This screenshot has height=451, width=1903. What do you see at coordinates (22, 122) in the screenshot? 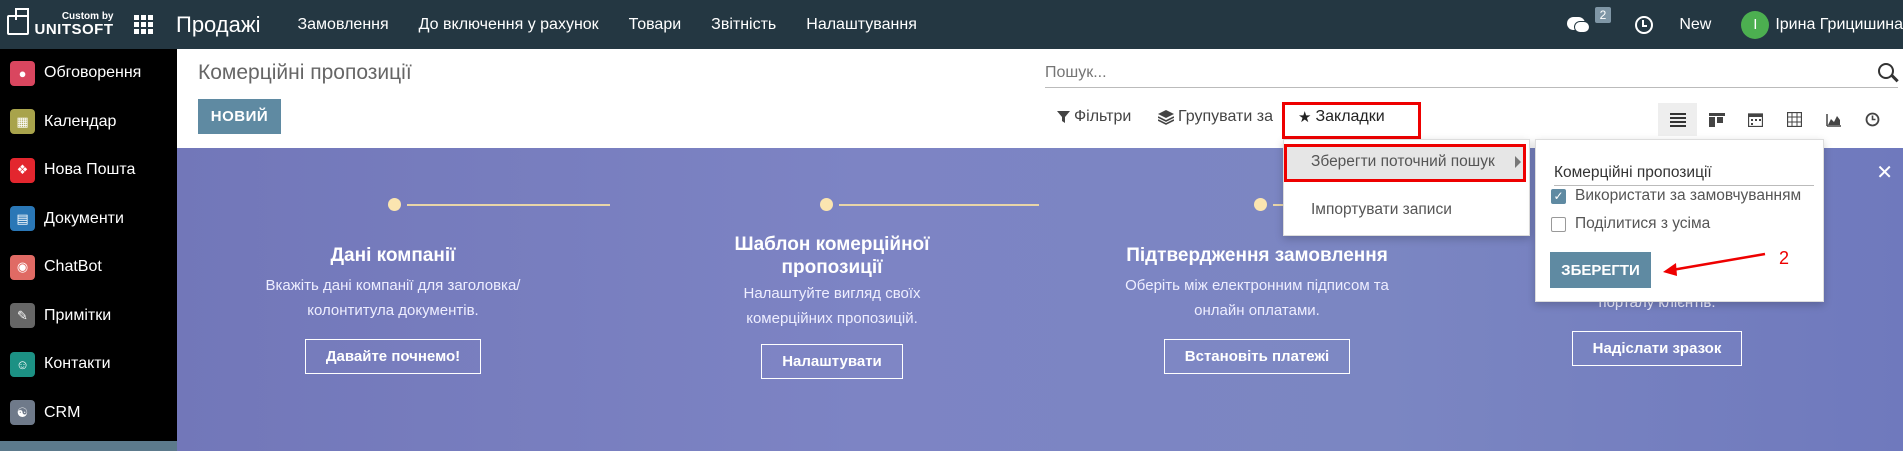
I see `calendar-icon: ▦` at bounding box center [22, 122].